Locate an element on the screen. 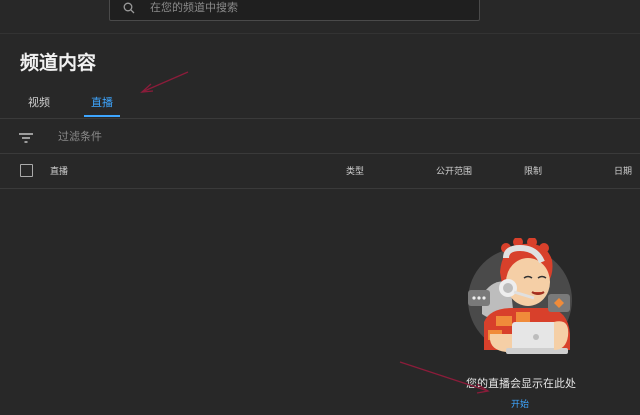 The image size is (640, 415). column-header-restrictions: 限制 is located at coordinates (533, 170).